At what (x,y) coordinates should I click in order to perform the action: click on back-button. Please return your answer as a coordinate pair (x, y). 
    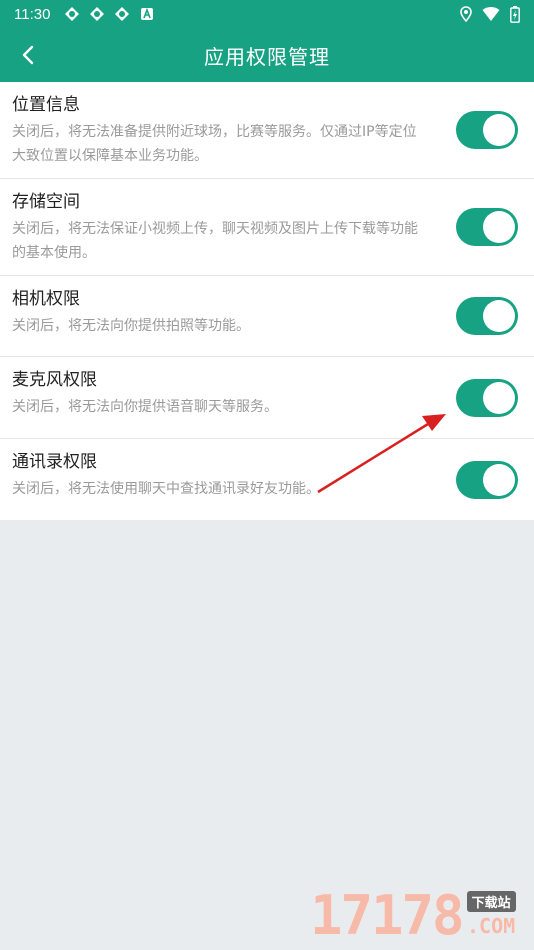
    Looking at the image, I should click on (28, 55).